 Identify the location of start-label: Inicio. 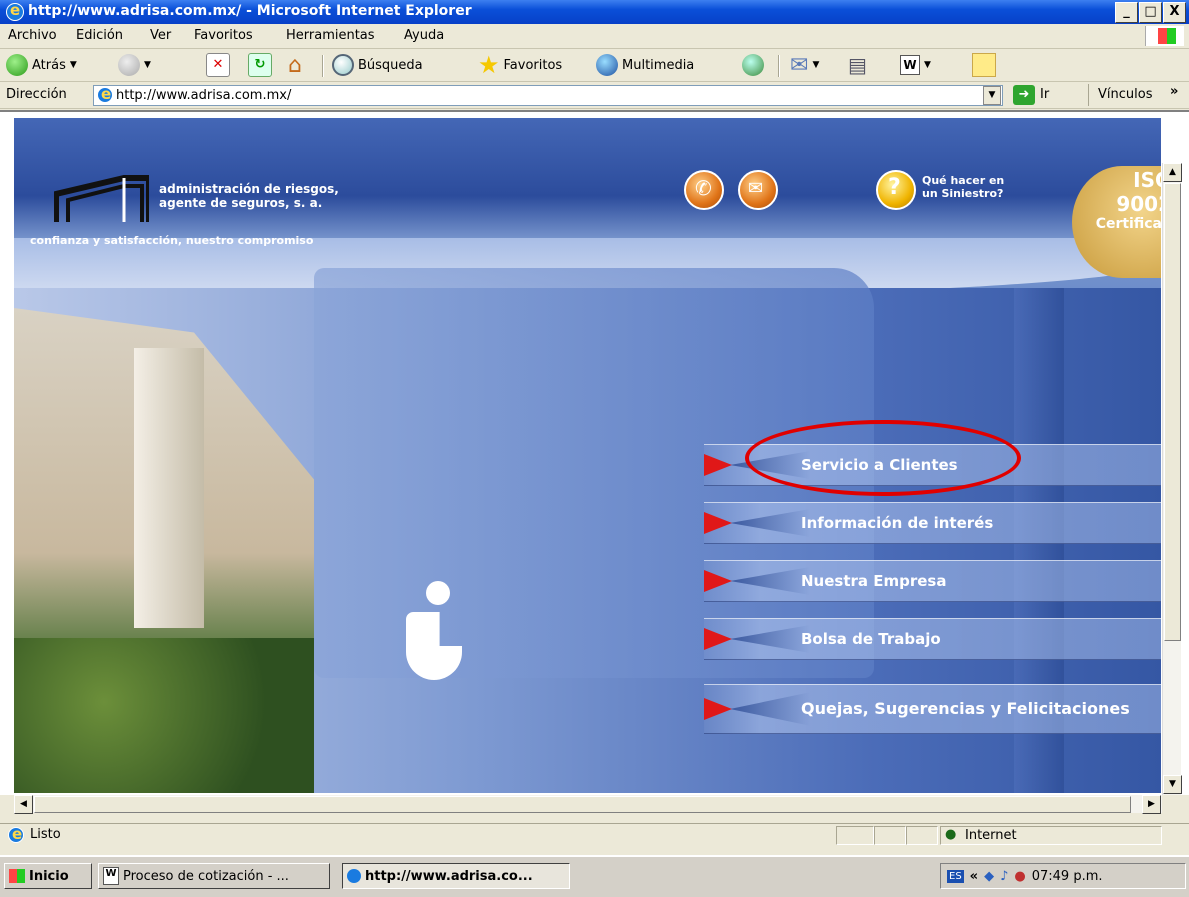
(49, 876).